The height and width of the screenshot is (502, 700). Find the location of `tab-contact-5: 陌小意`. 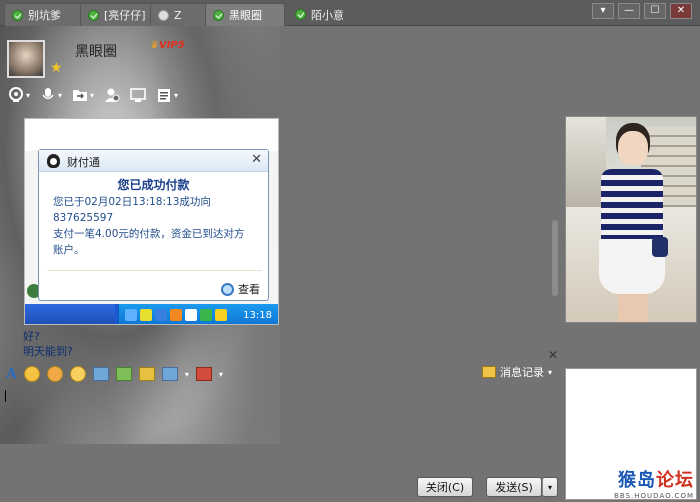

tab-contact-5: 陌小意 is located at coordinates (338, 14).